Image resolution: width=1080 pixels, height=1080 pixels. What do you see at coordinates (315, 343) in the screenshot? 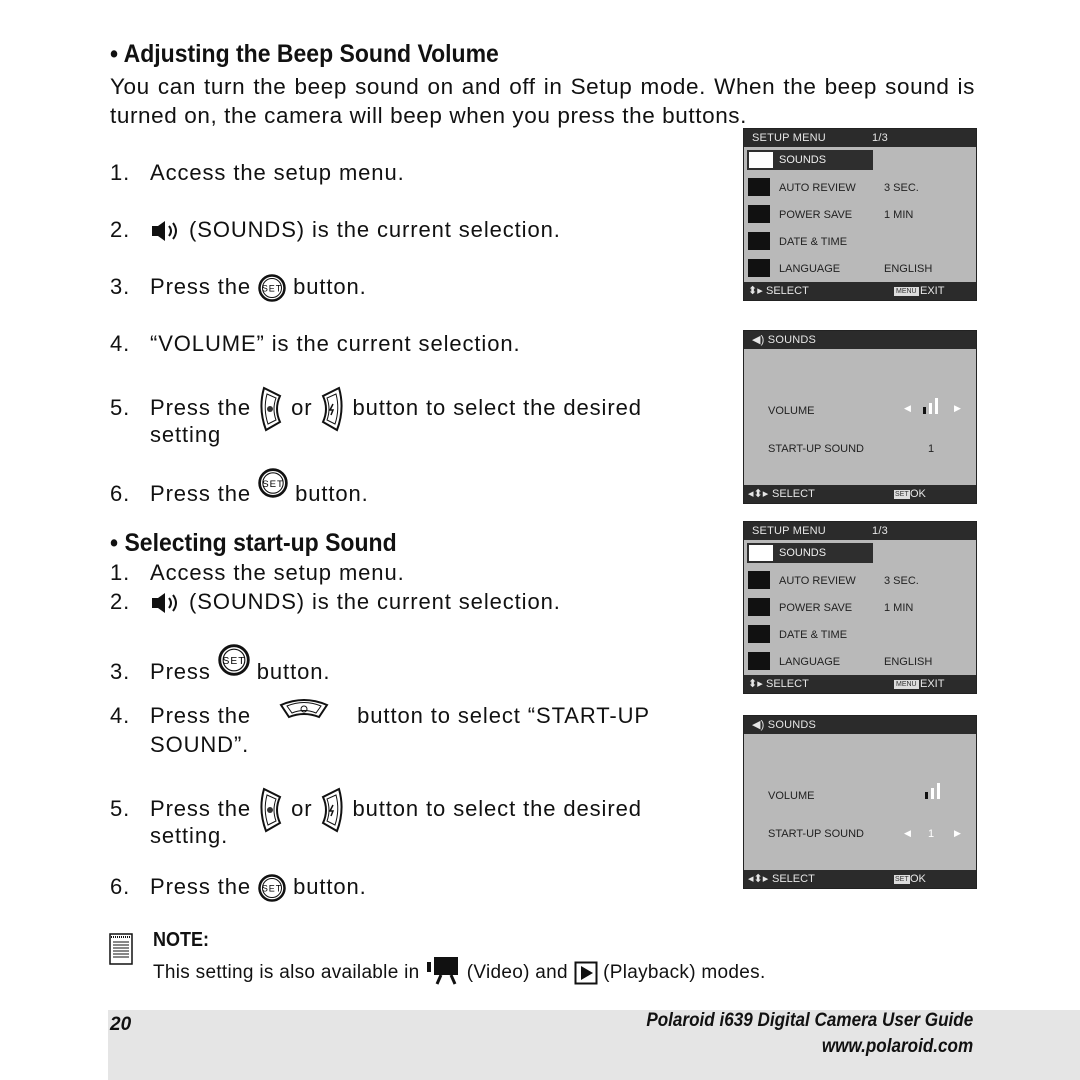
I see `step-4: 4. “VOLUME” is the current selection.` at bounding box center [315, 343].